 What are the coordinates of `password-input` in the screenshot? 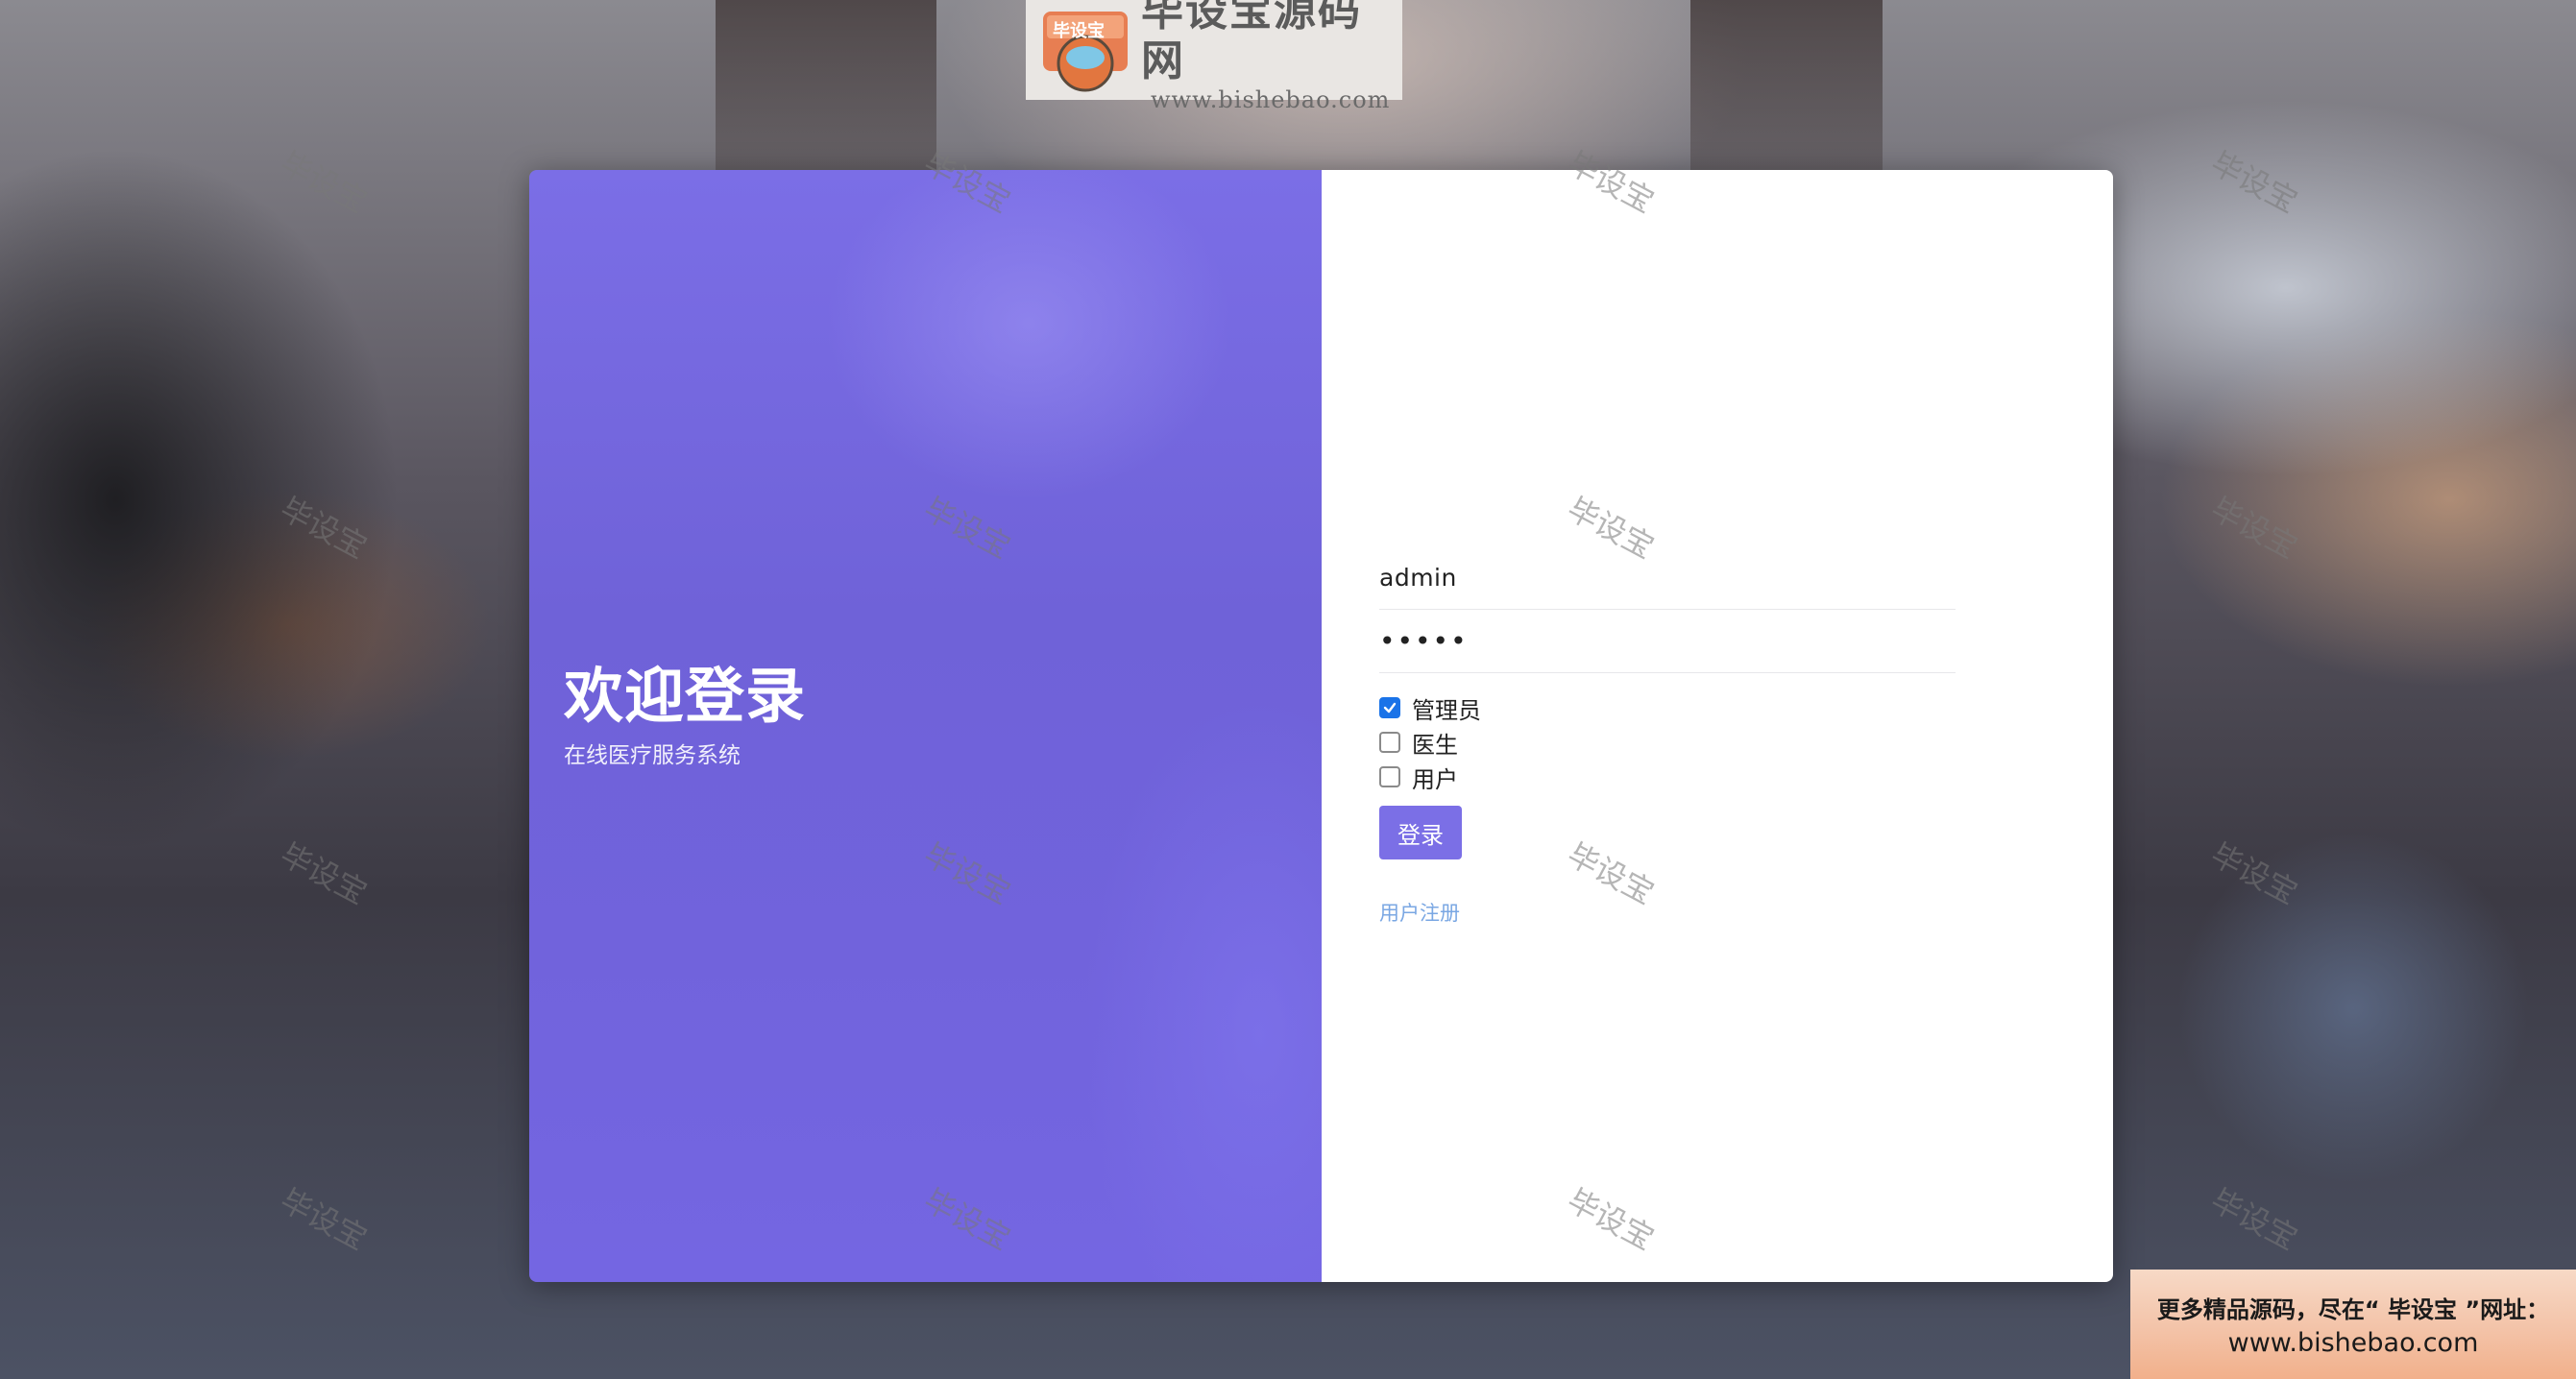 It's located at (1667, 641).